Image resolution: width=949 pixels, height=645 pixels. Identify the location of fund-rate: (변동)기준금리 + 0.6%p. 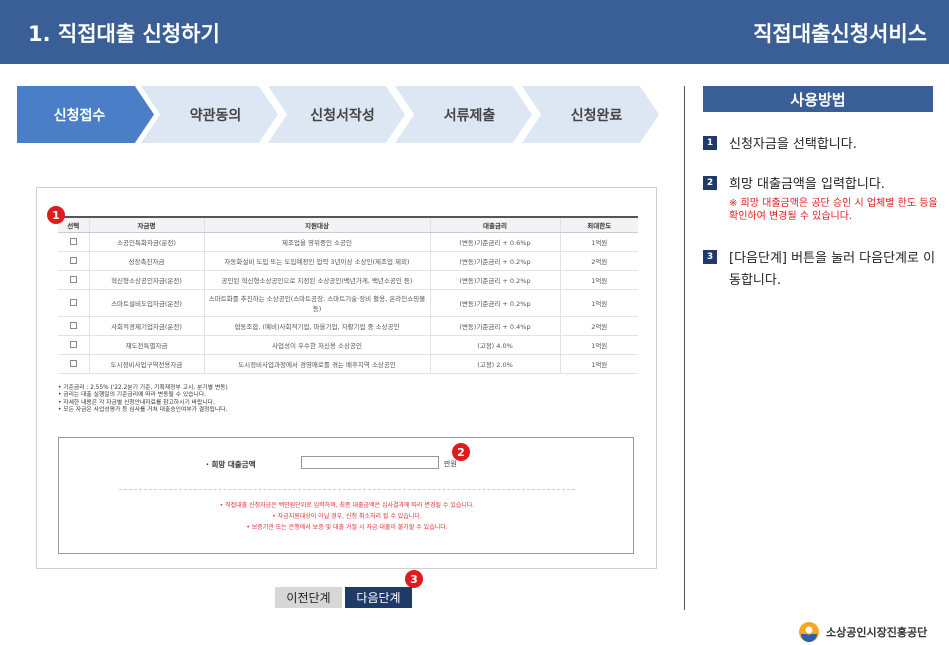
(495, 242).